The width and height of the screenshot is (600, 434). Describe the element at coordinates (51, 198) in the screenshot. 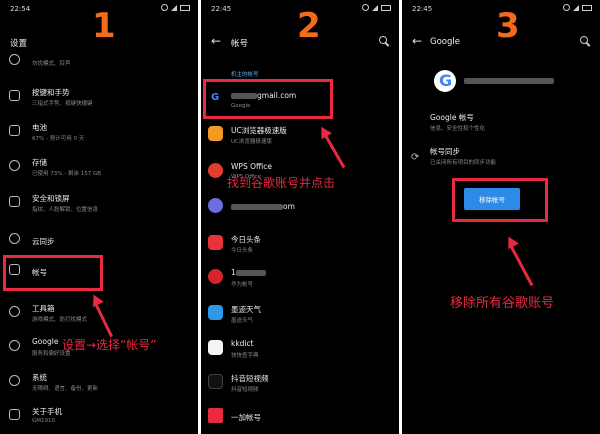

I see `settings-item-label: 安全和锁屏` at that location.